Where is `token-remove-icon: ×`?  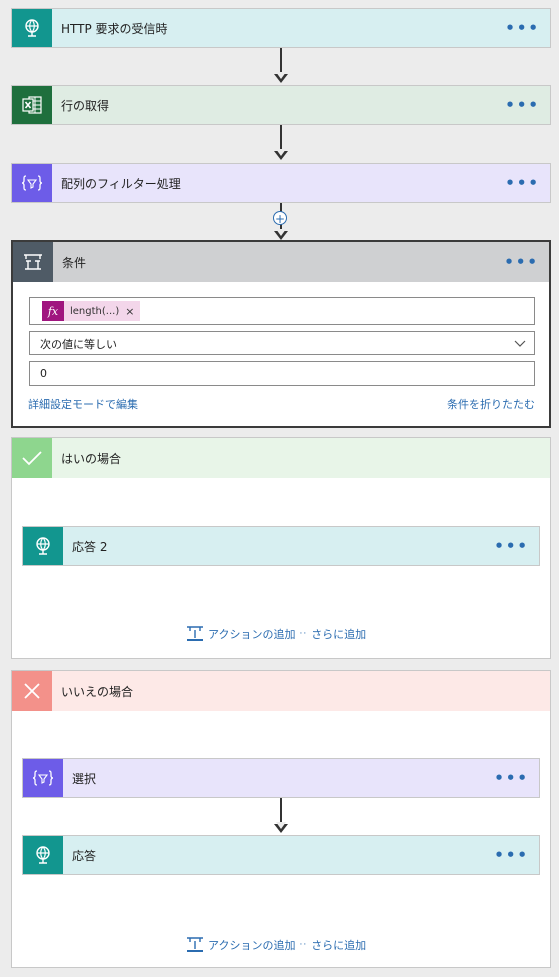
token-remove-icon: × is located at coordinates (132, 311).